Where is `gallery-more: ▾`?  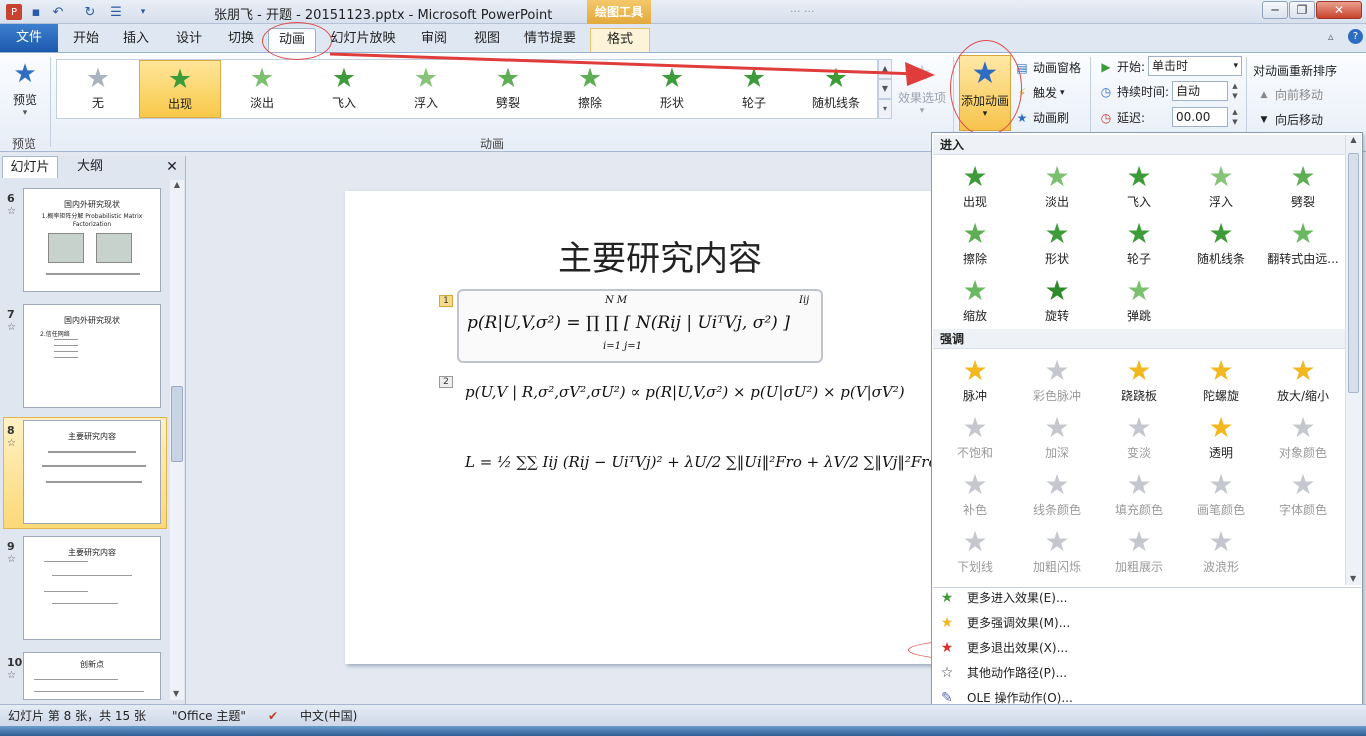
gallery-more: ▾ is located at coordinates (885, 109).